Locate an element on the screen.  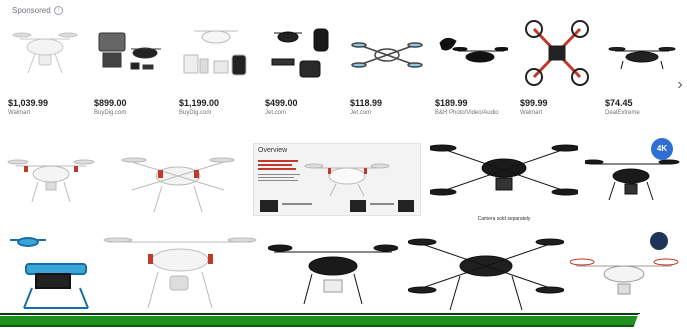
overview-title: Overview is located at coordinates (273, 150).